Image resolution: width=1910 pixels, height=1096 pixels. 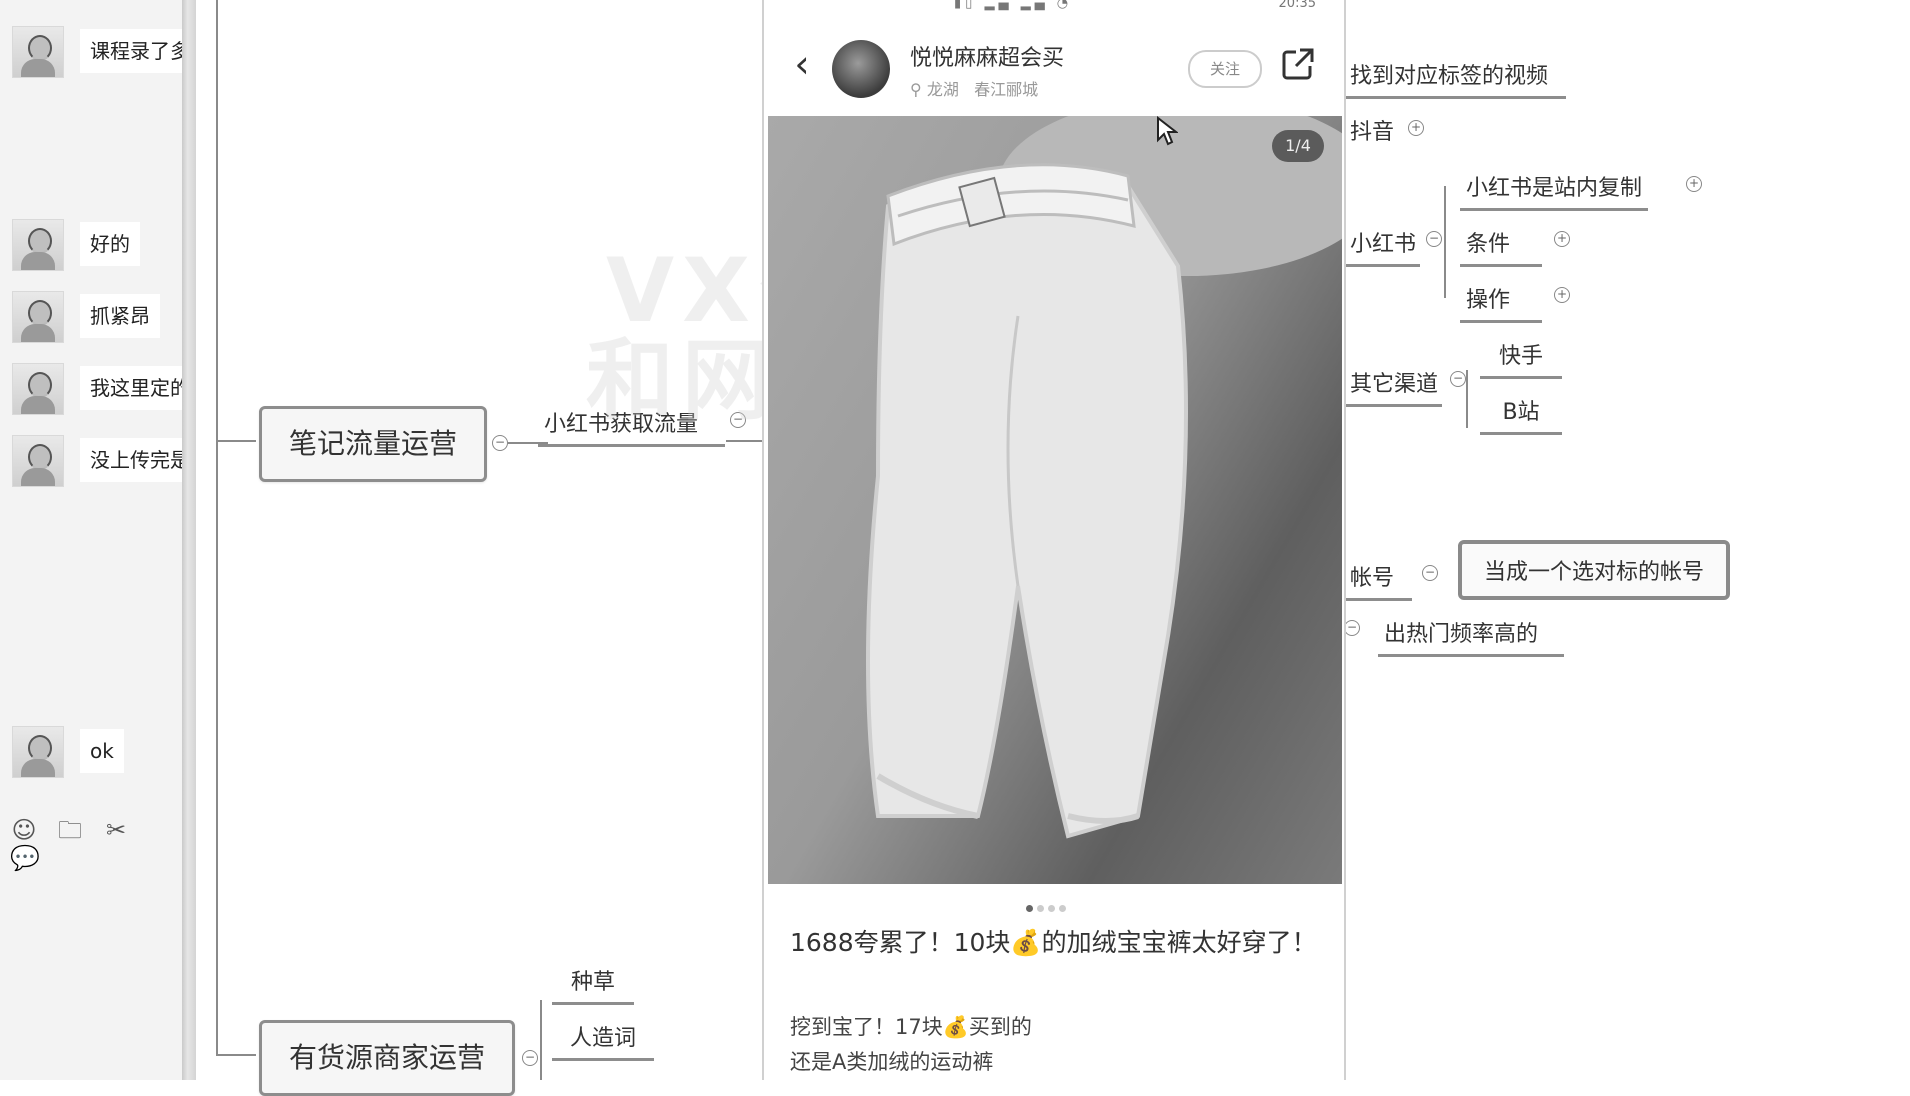 I want to click on status-time: 20:35, so click(x=1297, y=5).